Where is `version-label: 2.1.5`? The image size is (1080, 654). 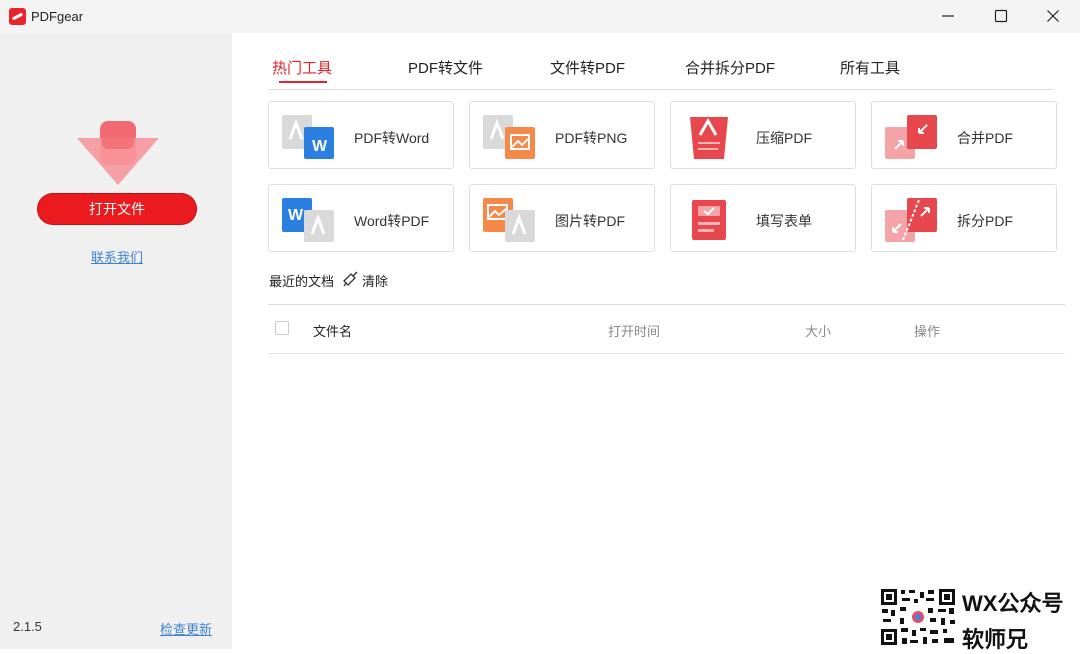
version-label: 2.1.5 is located at coordinates (27, 626).